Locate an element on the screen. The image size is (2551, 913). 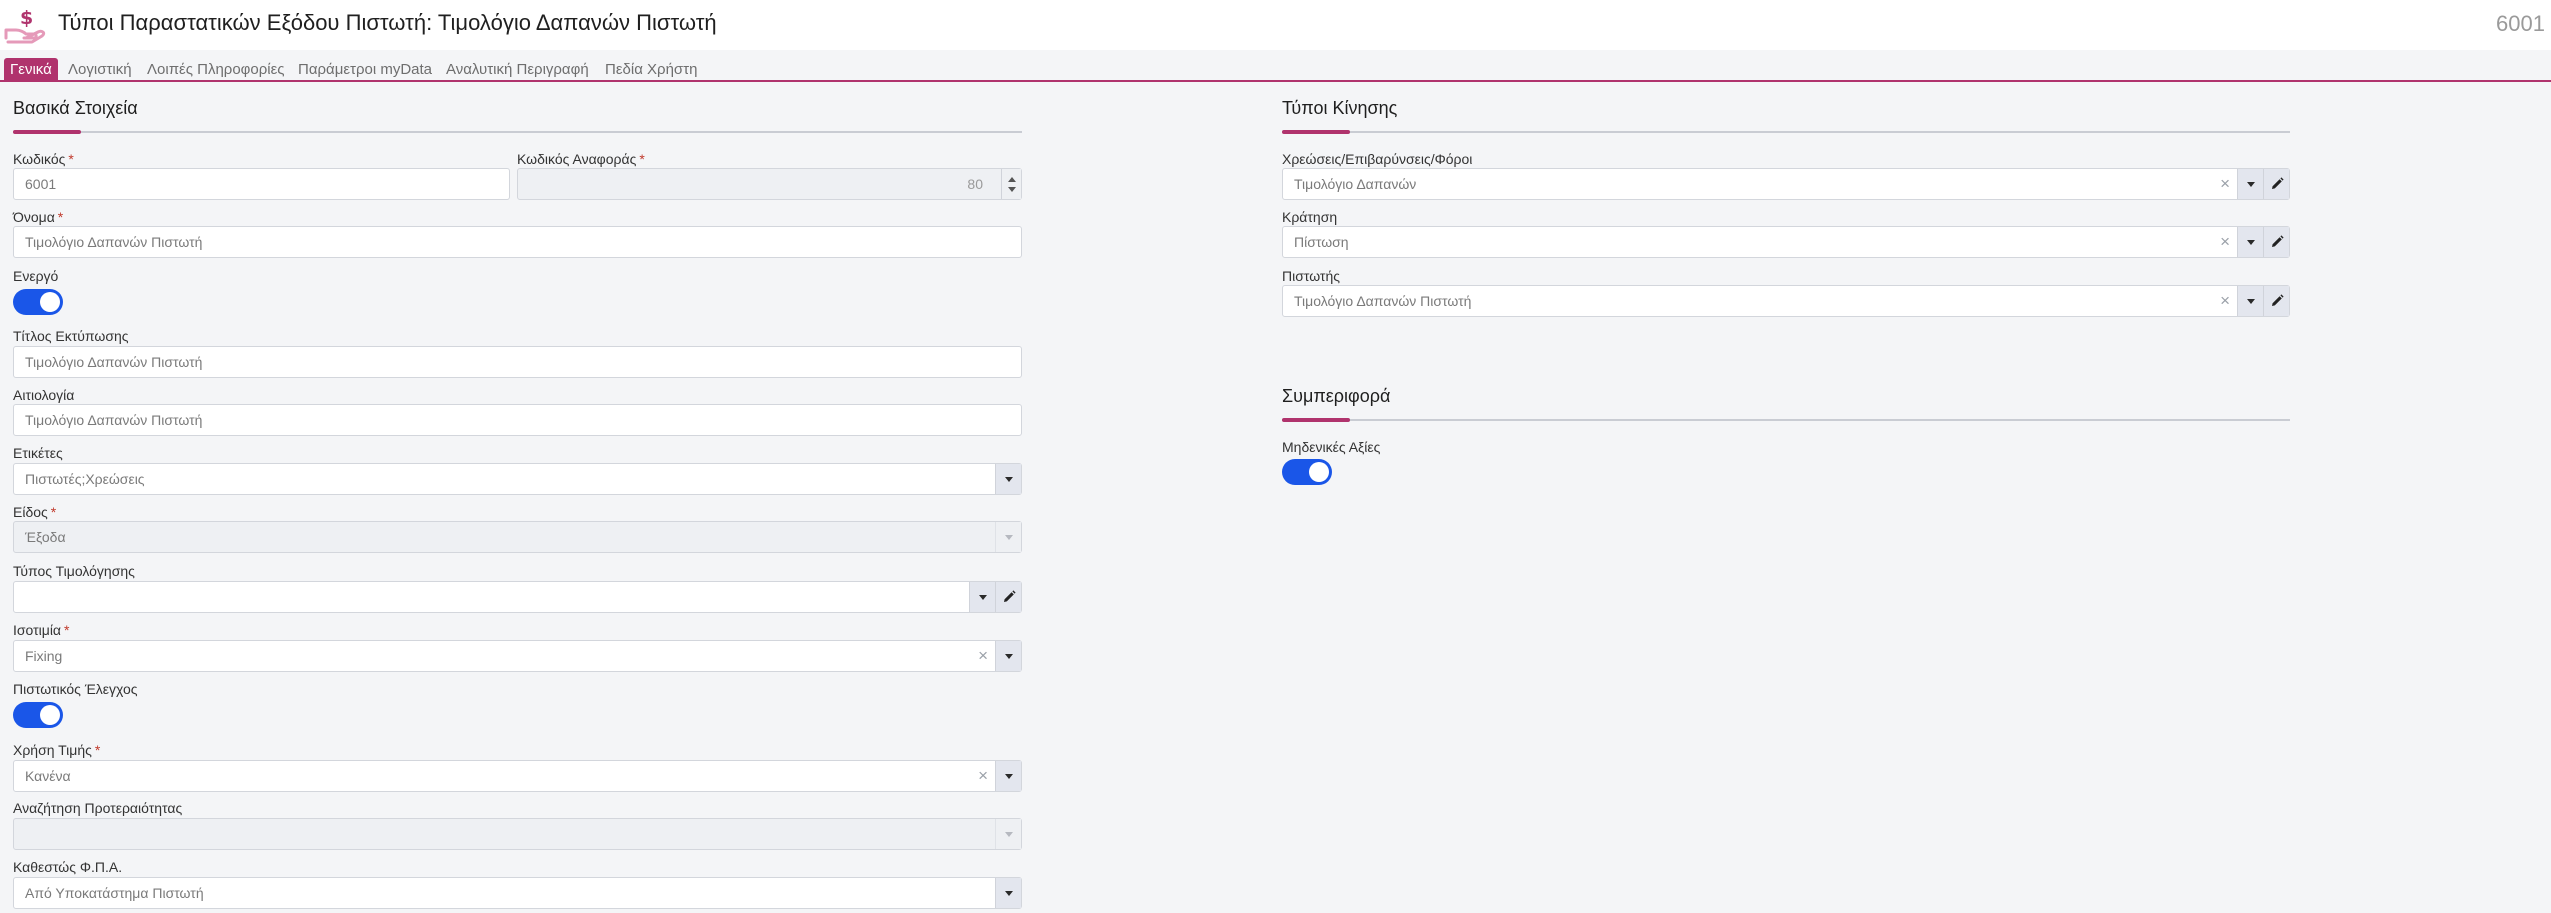
parity-select: Fixing × is located at coordinates (517, 656).